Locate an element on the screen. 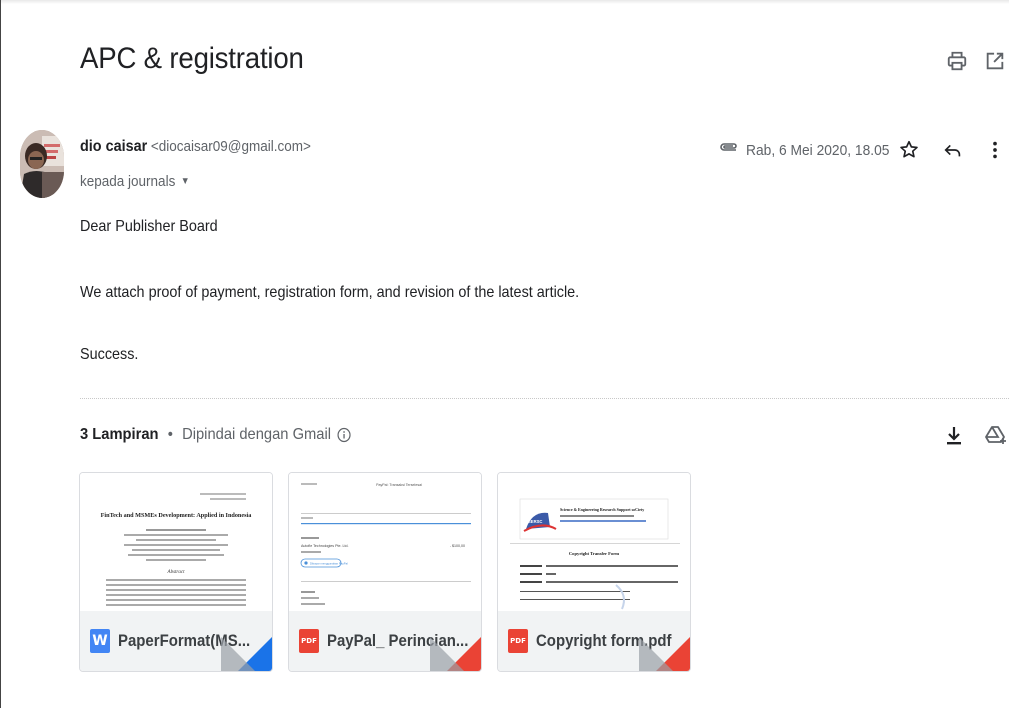 Image resolution: width=1009 pixels, height=708 pixels. info-icon is located at coordinates (344, 435).